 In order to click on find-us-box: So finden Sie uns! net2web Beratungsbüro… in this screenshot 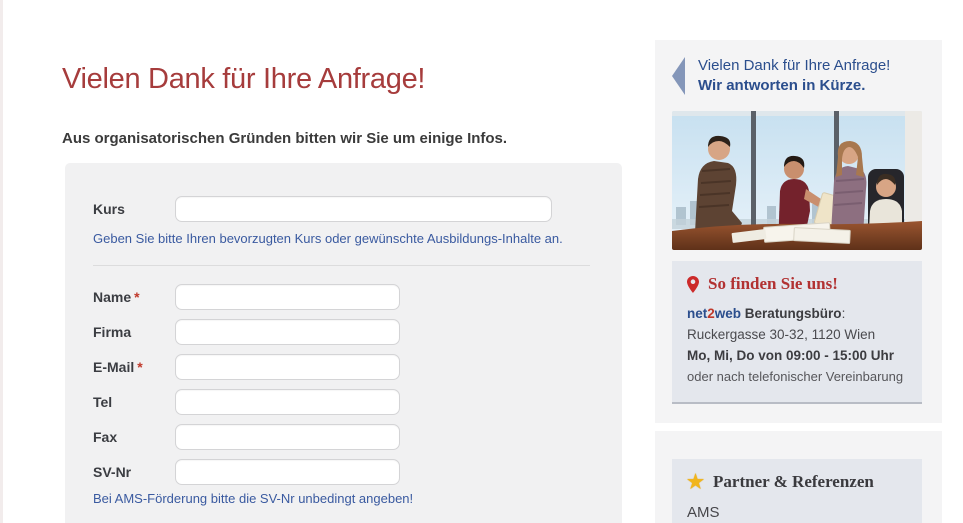, I will do `click(797, 332)`.